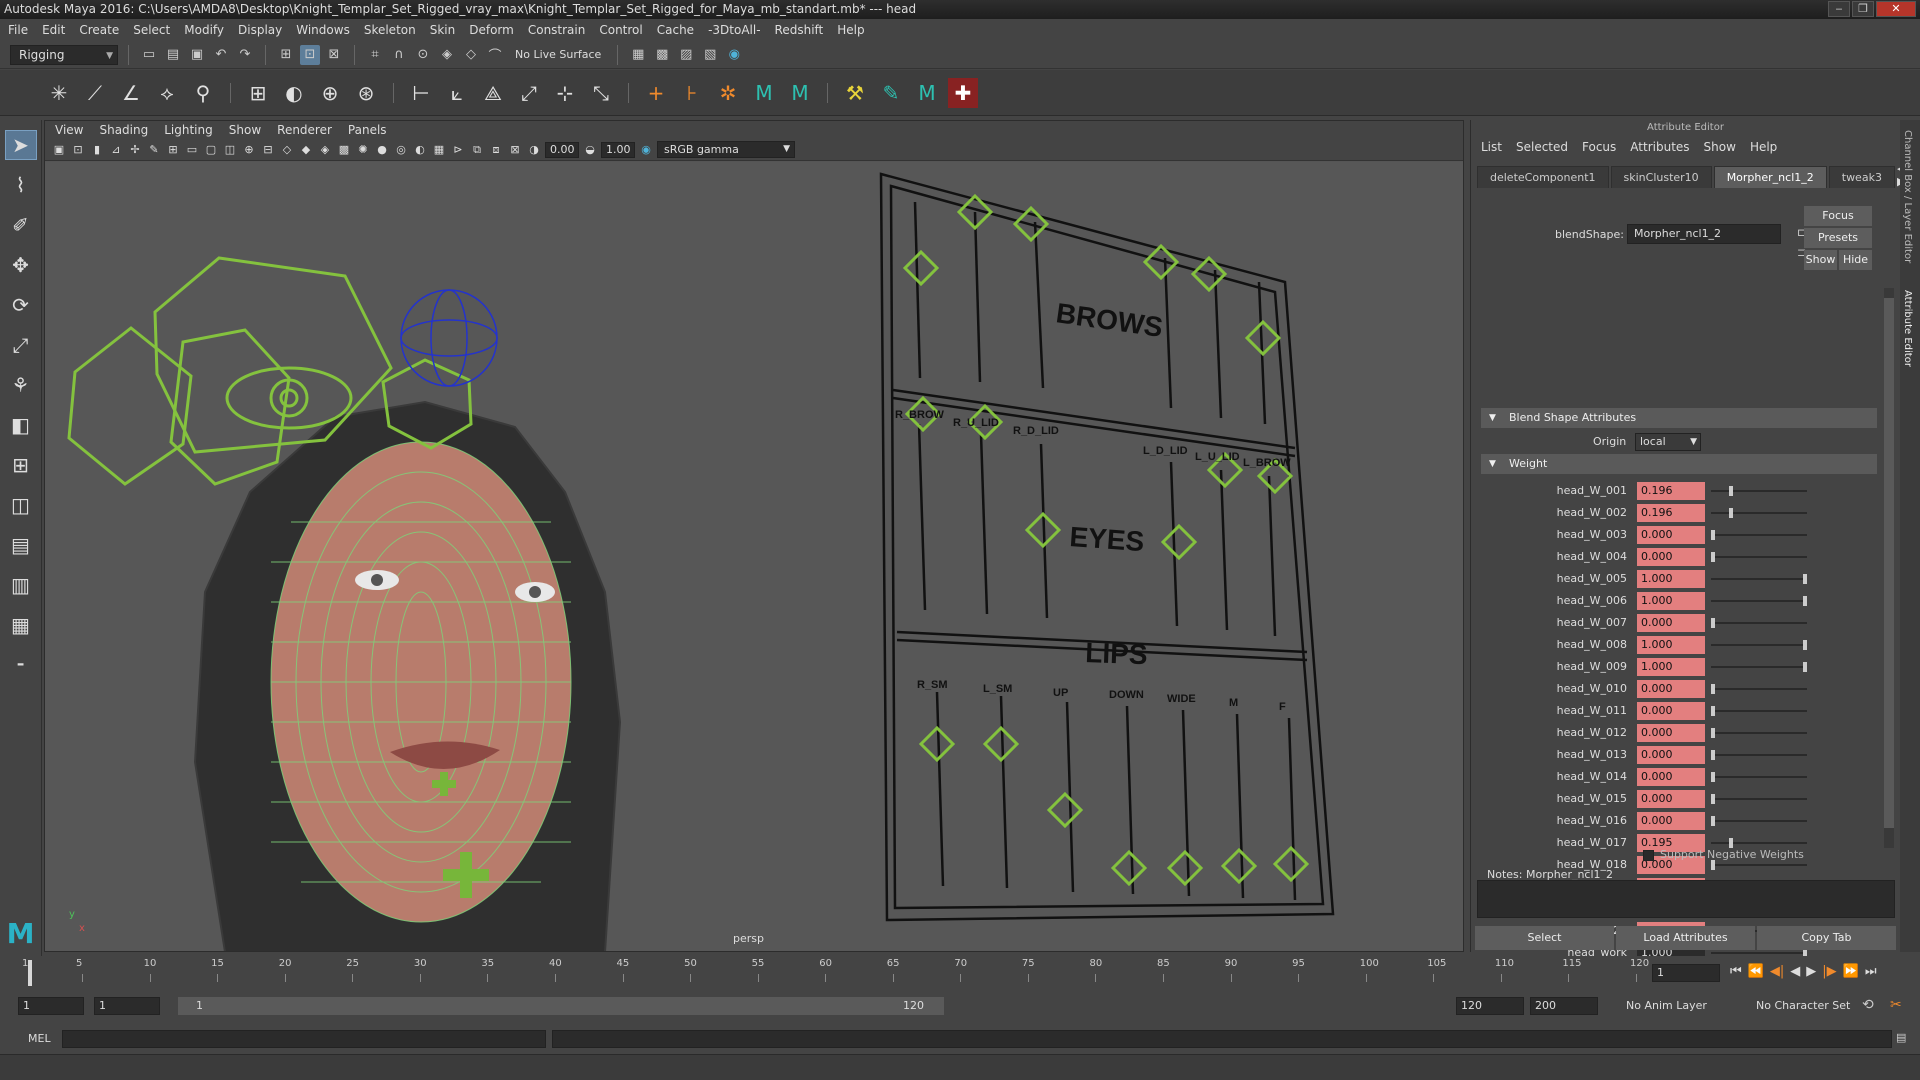 The width and height of the screenshot is (1920, 1080). I want to click on attribute-editor-tab: Attribute Editor, so click(1907, 328).